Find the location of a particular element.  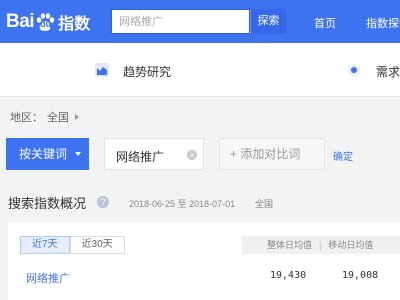

nav-index-explore-link: 指数探索 is located at coordinates (383, 23).